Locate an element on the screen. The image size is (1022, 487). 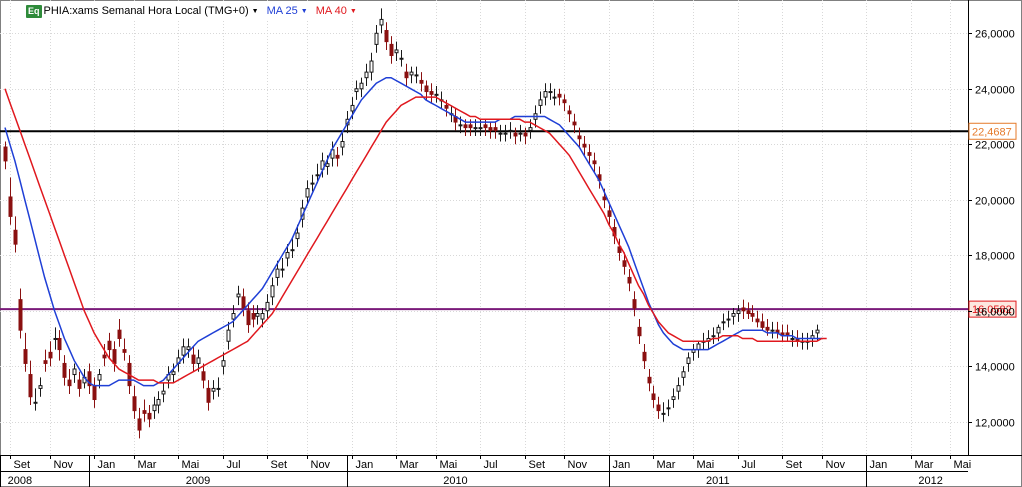
x-month-label: Nov is located at coordinates (836, 465).